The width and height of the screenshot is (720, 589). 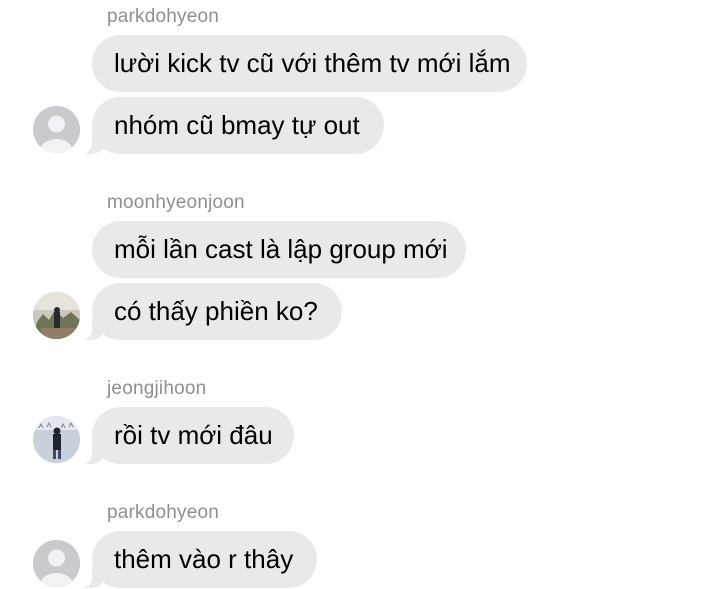 I want to click on message-bubble: nhóm cũ bmay tự out, so click(x=232, y=125).